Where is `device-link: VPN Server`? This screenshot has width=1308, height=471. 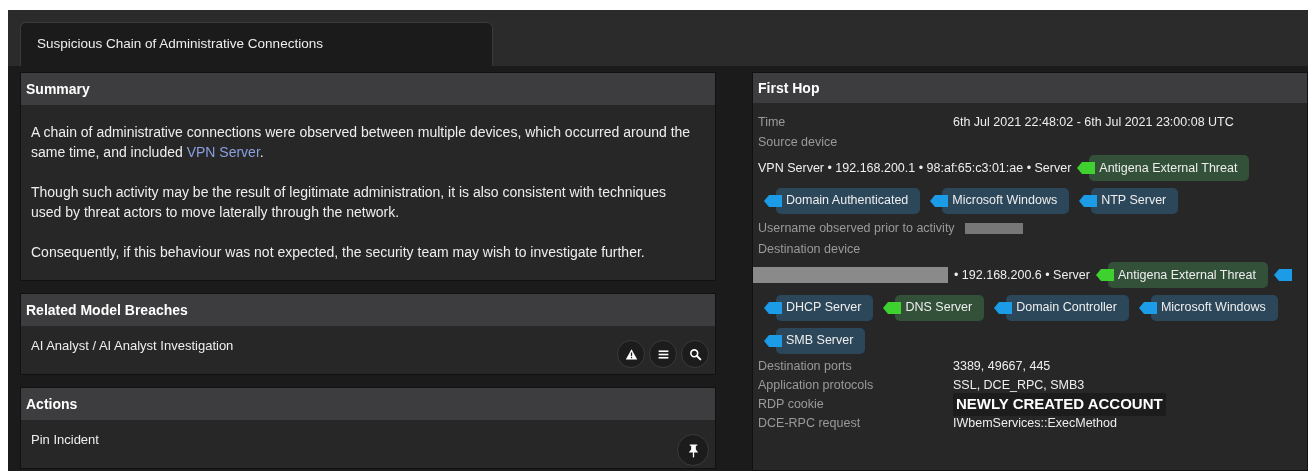 device-link: VPN Server is located at coordinates (223, 152).